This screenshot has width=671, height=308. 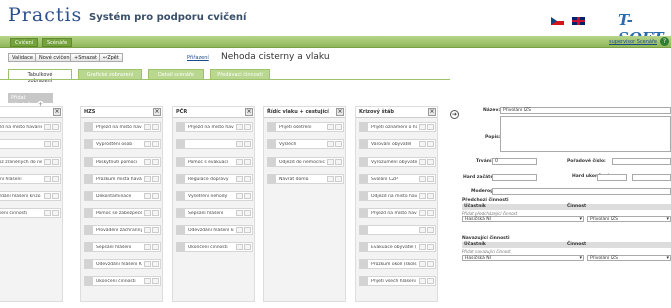 What do you see at coordinates (557, 21) in the screenshot?
I see `czech-flag-icon` at bounding box center [557, 21].